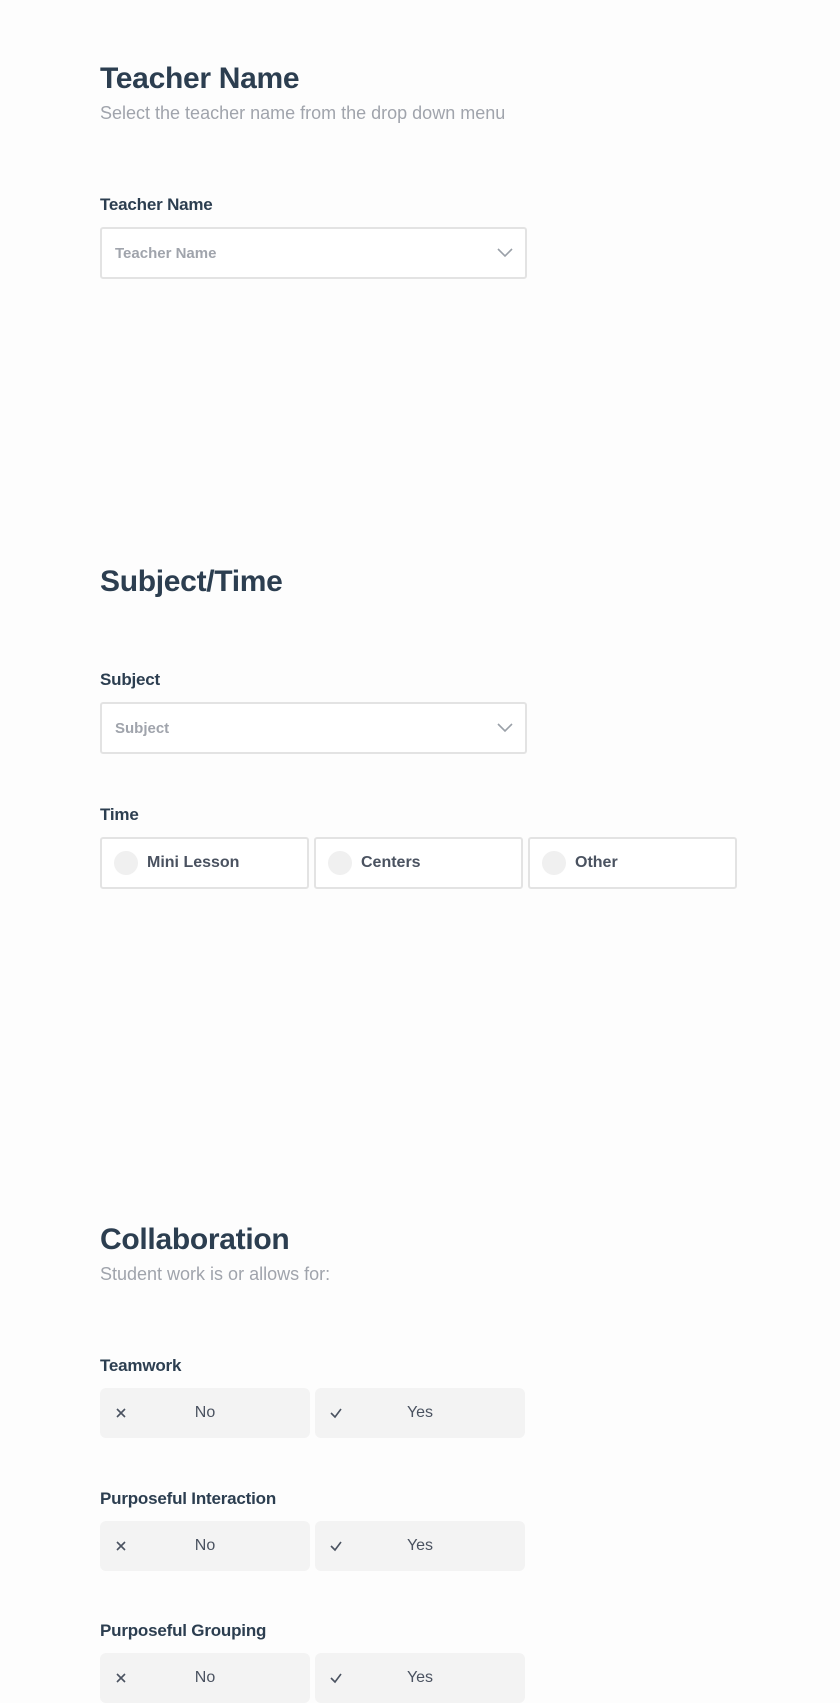 This screenshot has width=840, height=1703. I want to click on purposeful-grouping-toggle-group: No Yes, so click(312, 1678).